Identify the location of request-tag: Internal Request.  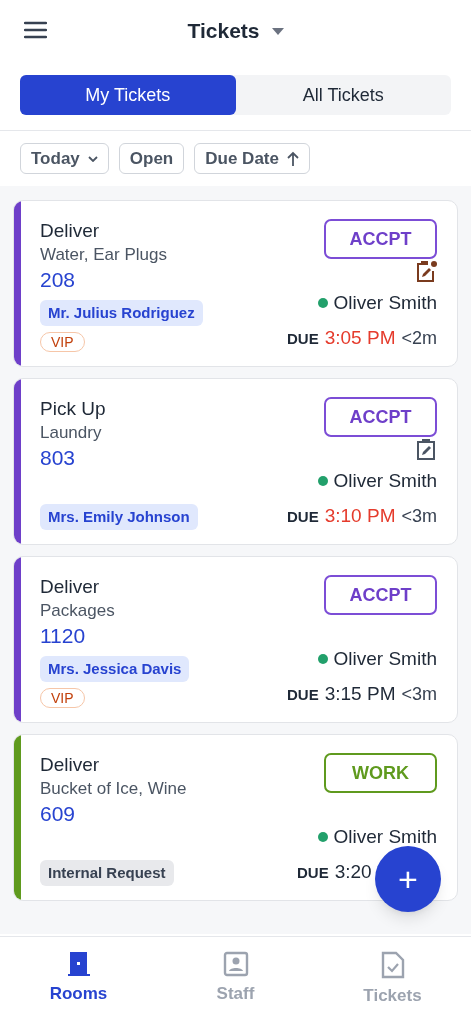
(107, 873).